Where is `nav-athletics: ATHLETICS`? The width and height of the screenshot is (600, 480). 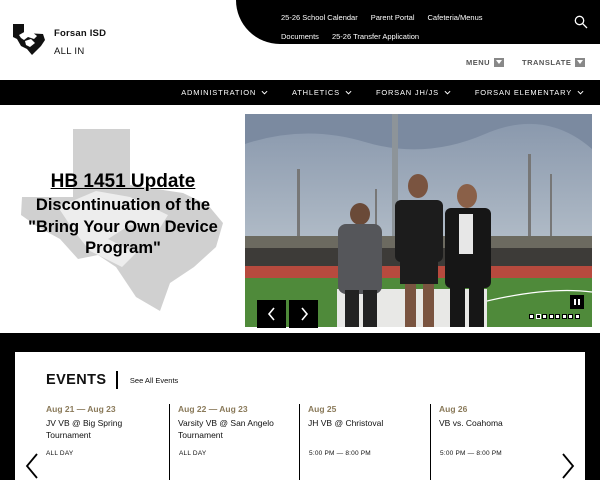
nav-athletics: ATHLETICS is located at coordinates (322, 92).